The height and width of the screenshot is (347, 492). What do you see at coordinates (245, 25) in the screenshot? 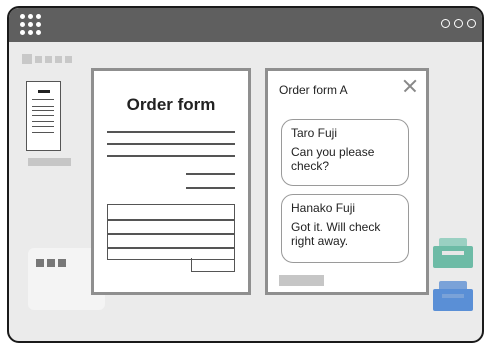
I see `title-bar` at bounding box center [245, 25].